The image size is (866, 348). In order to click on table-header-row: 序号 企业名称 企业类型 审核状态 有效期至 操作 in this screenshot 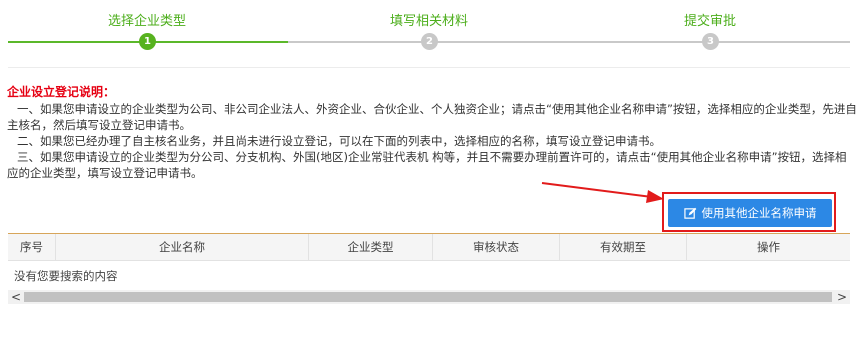, I will do `click(429, 247)`.